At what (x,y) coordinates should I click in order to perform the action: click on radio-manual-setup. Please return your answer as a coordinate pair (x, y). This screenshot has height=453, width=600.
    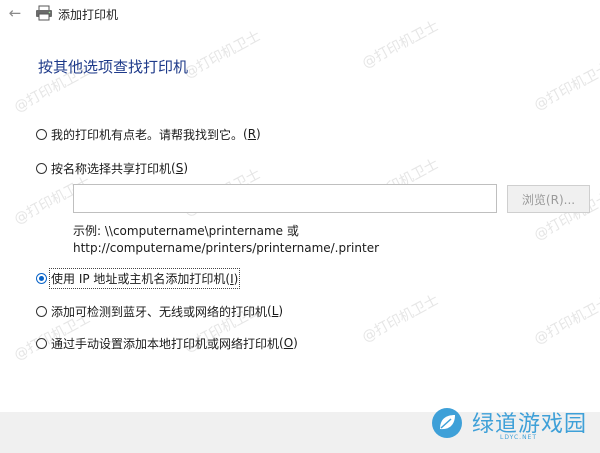
    Looking at the image, I should click on (41, 343).